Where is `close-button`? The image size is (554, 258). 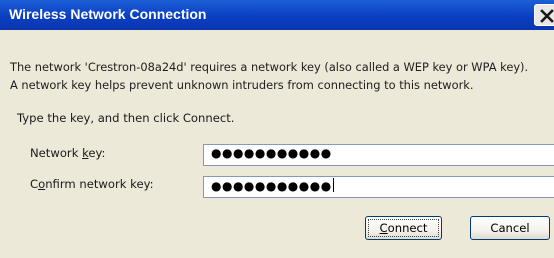 close-button is located at coordinates (544, 15).